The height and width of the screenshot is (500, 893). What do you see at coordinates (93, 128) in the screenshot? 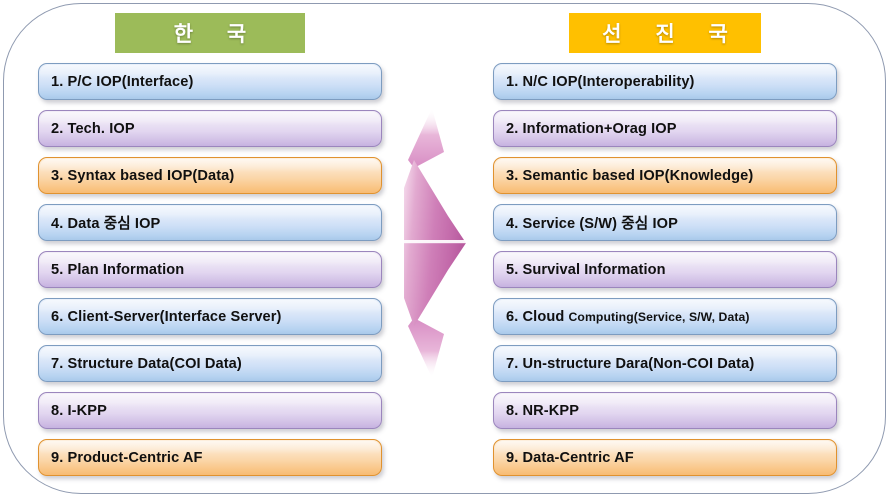
I see `list-item-label: 2. Tech. IOP` at bounding box center [93, 128].